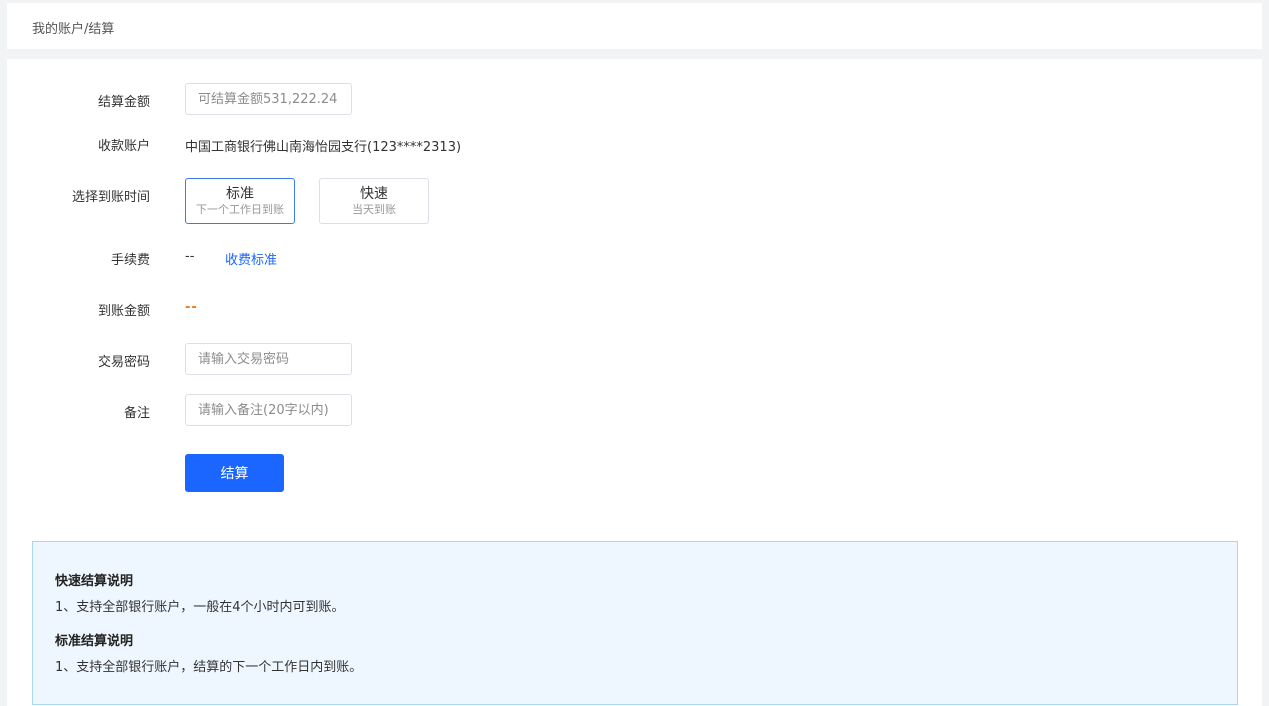 This screenshot has width=1269, height=706. Describe the element at coordinates (268, 99) in the screenshot. I see `amount-input` at that location.